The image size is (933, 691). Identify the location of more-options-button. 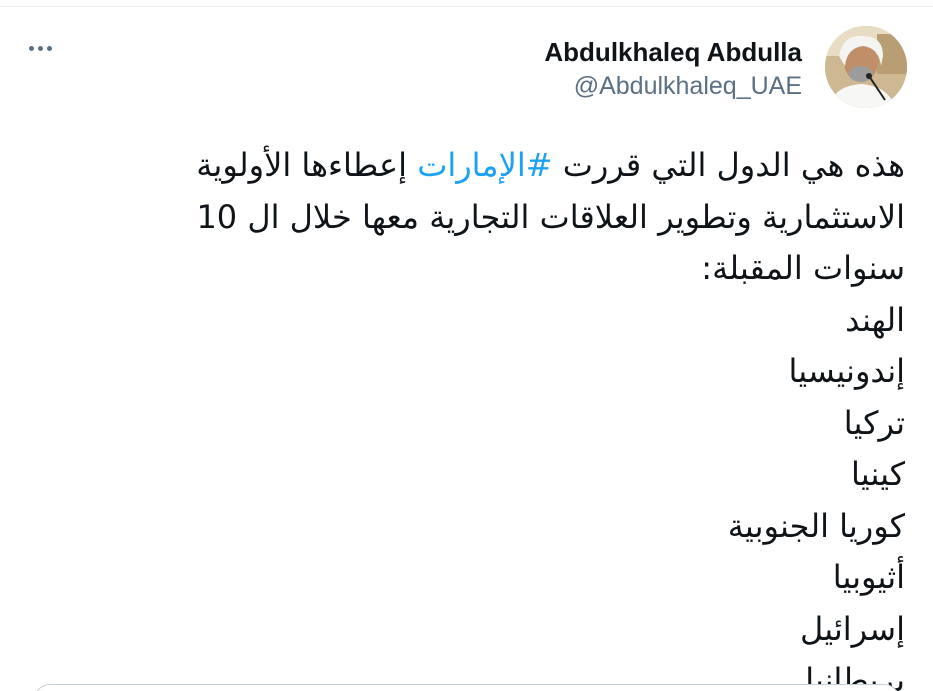
(40, 48).